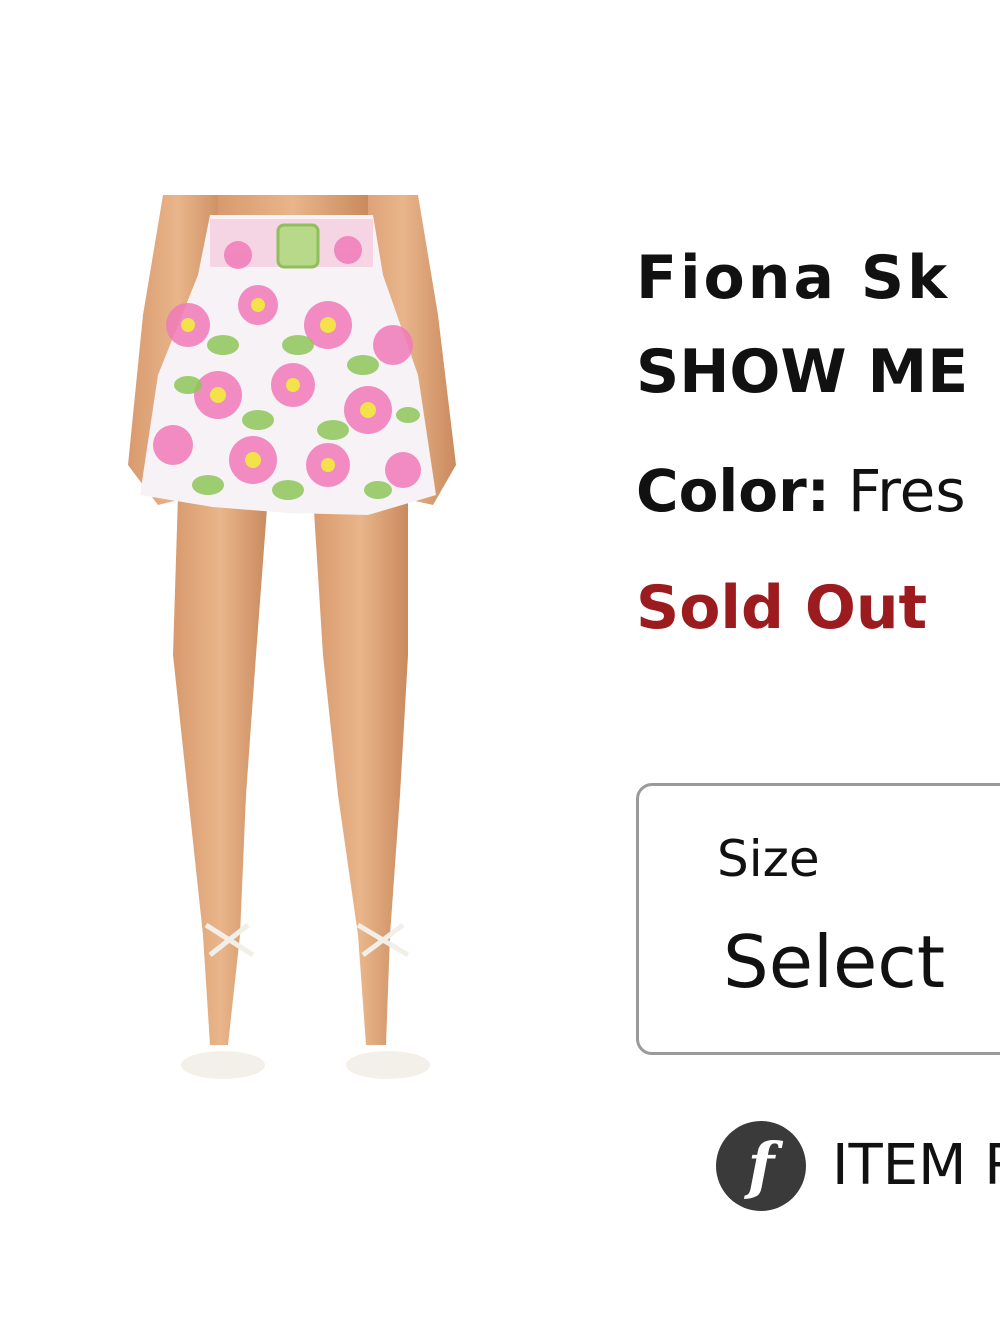  Describe the element at coordinates (793, 278) in the screenshot. I see `product-title: Fiona Sk` at that location.